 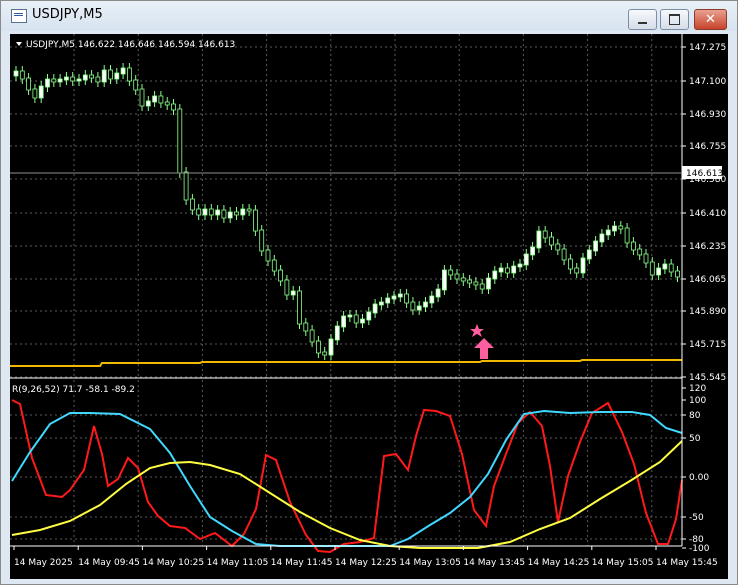 I want to click on minimize-button, so click(x=642, y=19).